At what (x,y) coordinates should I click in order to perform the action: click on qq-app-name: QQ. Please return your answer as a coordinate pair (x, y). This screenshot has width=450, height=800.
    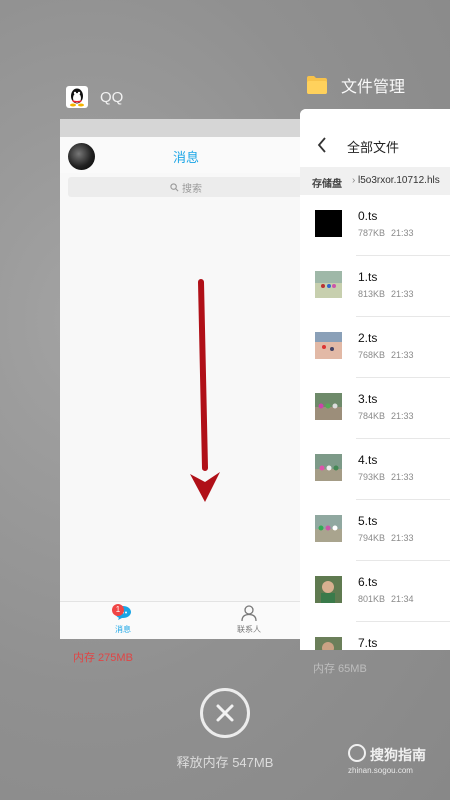
    Looking at the image, I should click on (112, 97).